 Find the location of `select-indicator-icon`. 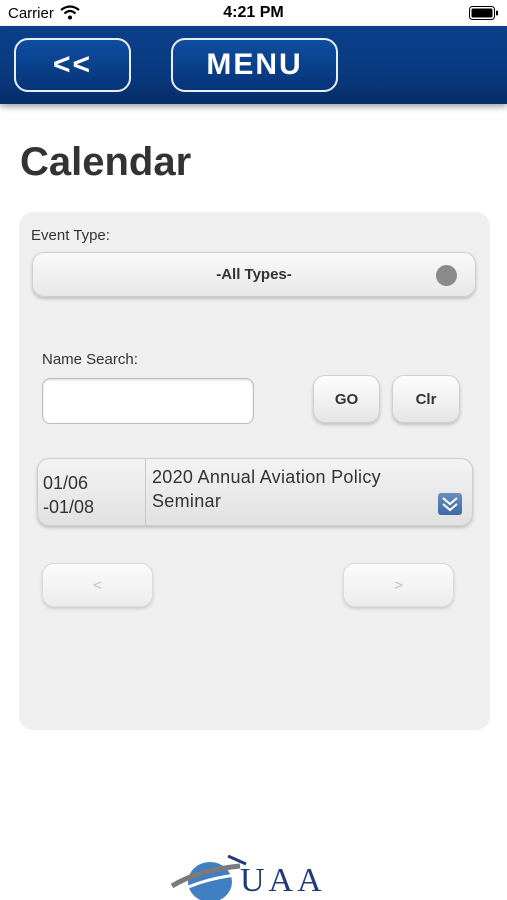

select-indicator-icon is located at coordinates (446, 275).